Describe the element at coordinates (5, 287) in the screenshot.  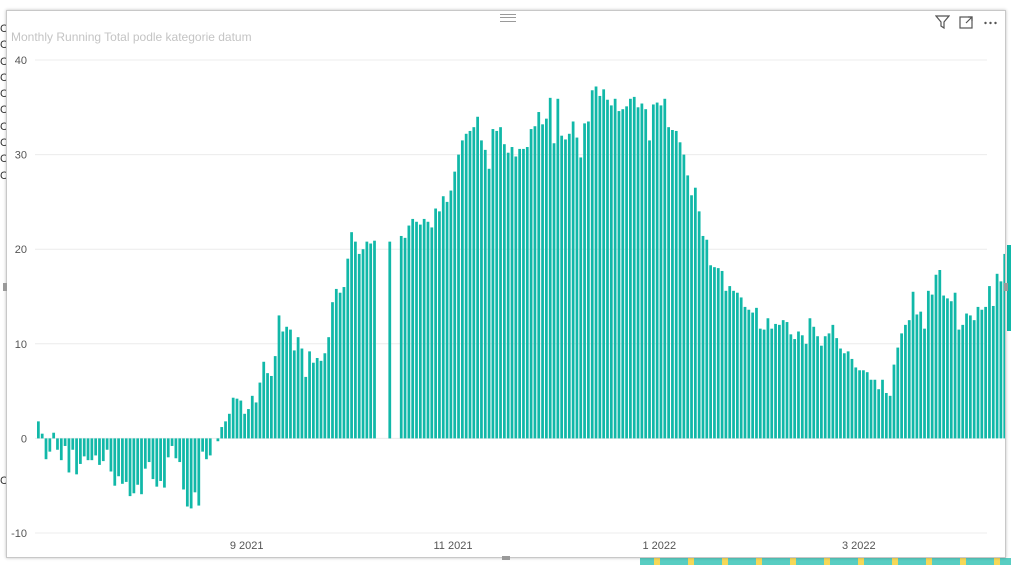
I see `resize-handle-left` at that location.